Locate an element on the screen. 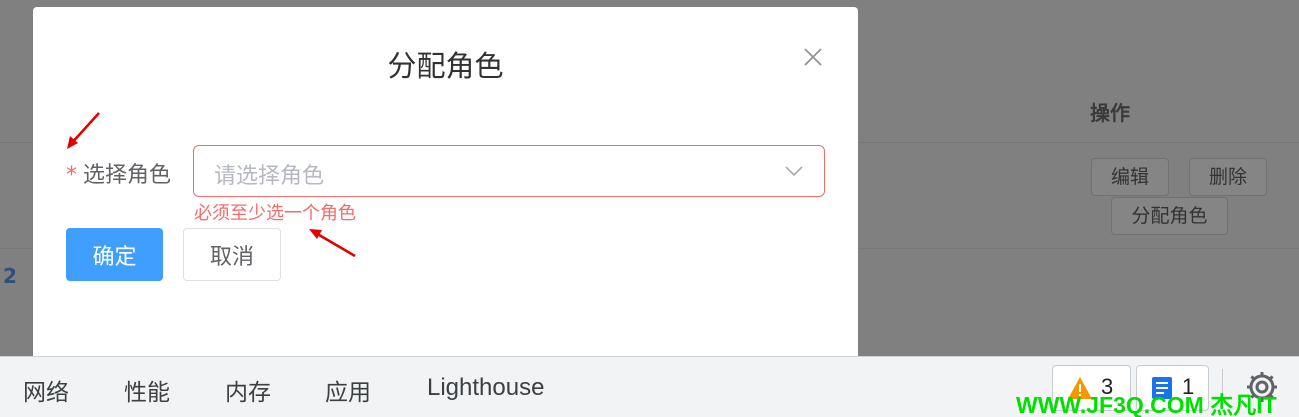  tab-application: 应用 is located at coordinates (348, 390).